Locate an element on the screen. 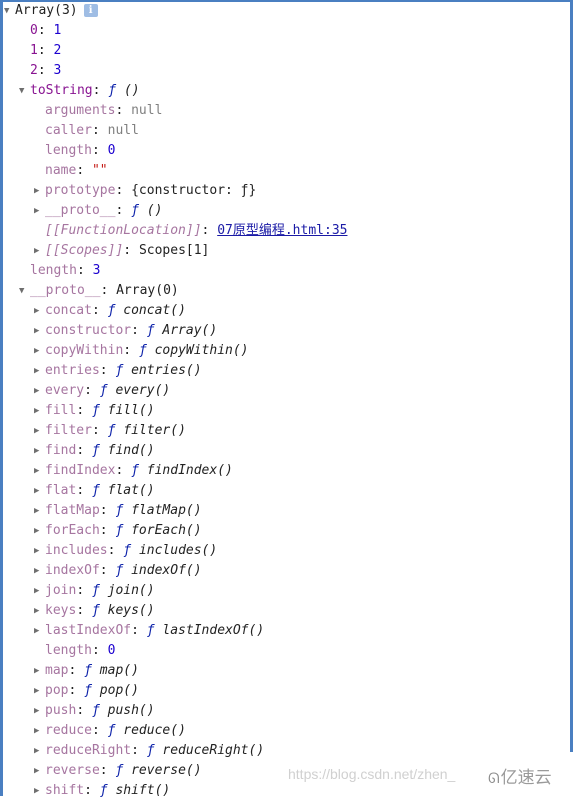  info-icon: i is located at coordinates (90, 10).